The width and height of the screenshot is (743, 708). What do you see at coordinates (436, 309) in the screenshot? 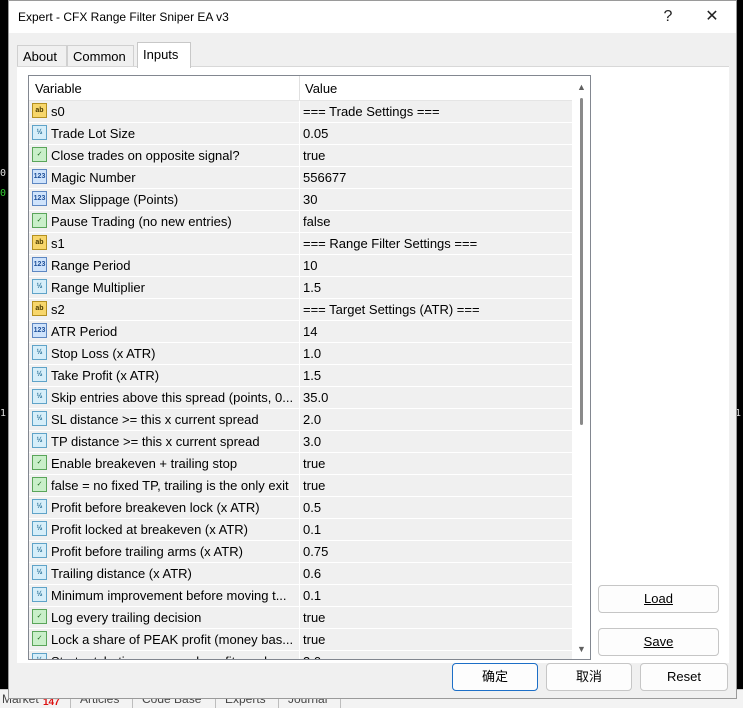
I see `input-value: === Target Settings (ATR) ===` at bounding box center [436, 309].